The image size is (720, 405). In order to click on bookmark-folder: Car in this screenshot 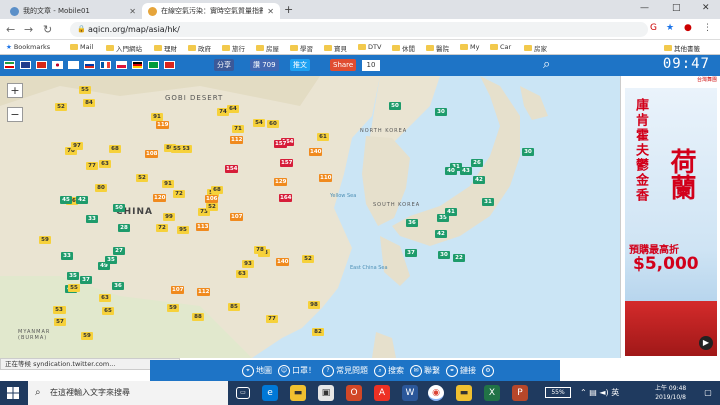, I will do `click(500, 47)`.